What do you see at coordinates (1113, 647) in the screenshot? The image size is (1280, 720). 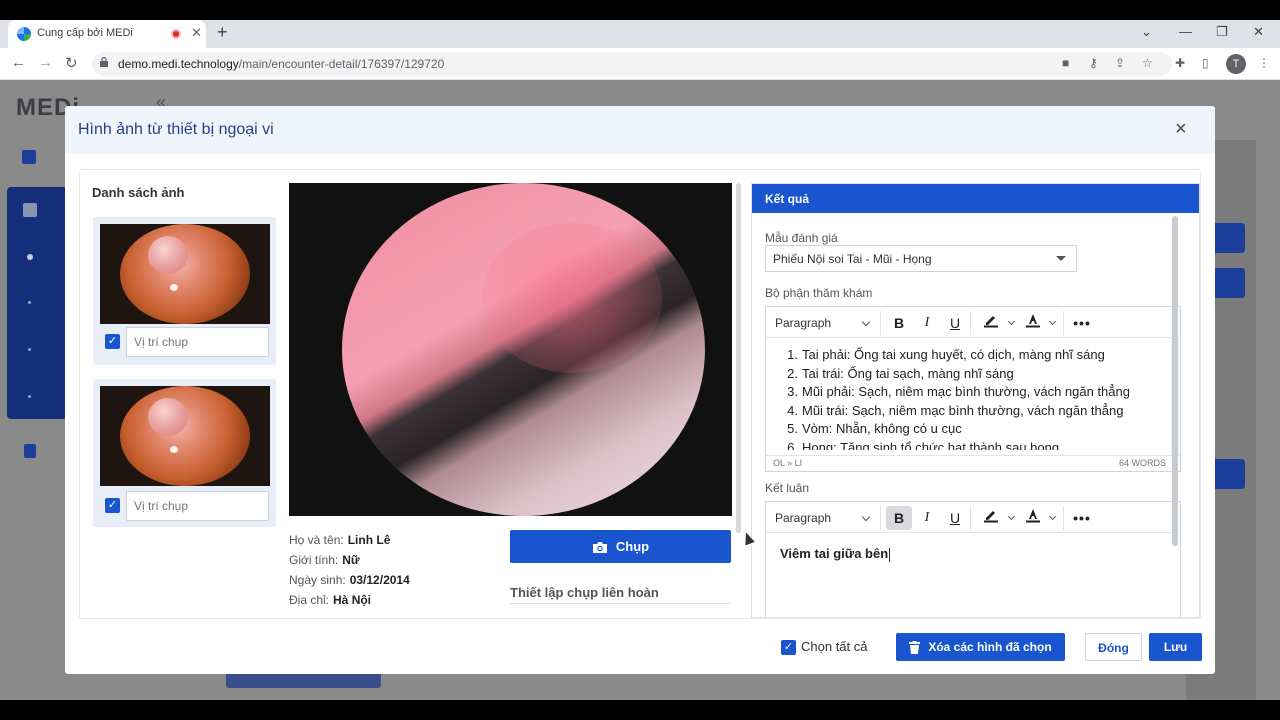 I see `close-button: Đóng` at bounding box center [1113, 647].